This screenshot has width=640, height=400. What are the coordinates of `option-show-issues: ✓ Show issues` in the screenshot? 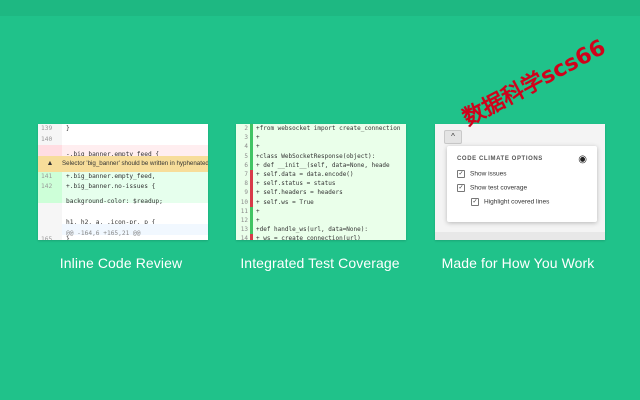 It's located at (482, 174).